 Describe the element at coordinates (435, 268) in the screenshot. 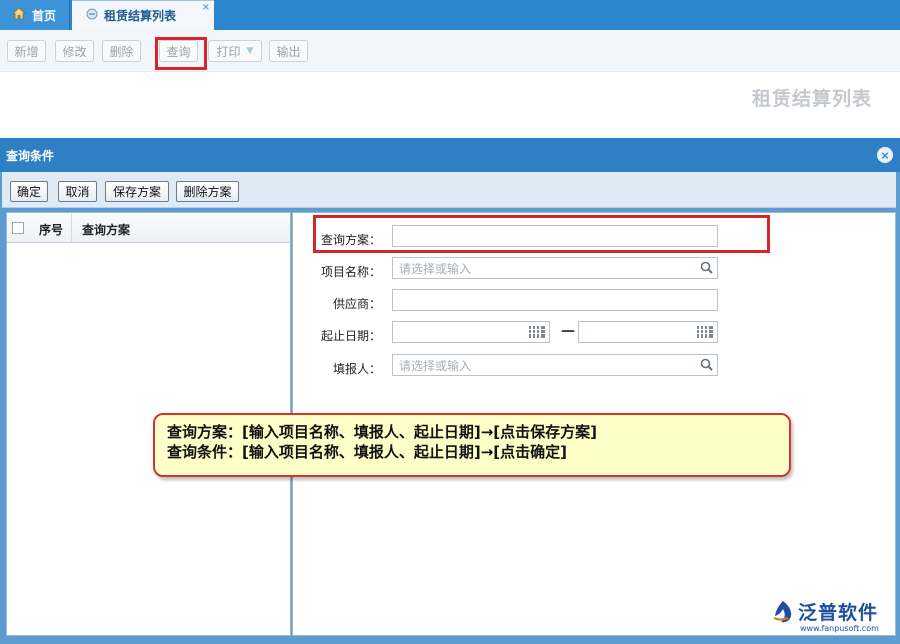

I see `project-name-placeholder: 请选择或输入` at that location.